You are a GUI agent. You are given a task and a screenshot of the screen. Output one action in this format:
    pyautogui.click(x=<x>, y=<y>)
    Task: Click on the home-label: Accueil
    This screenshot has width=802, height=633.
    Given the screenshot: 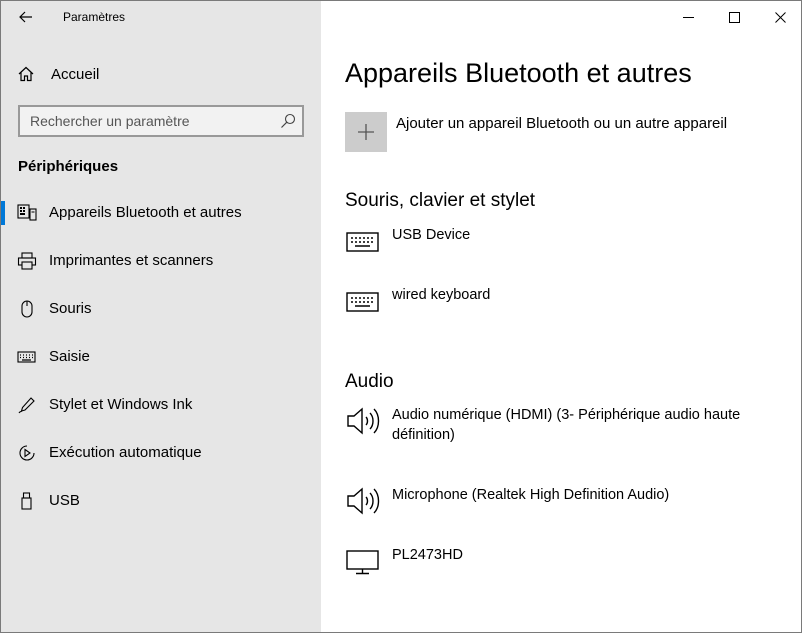 What is the action you would take?
    pyautogui.click(x=75, y=74)
    